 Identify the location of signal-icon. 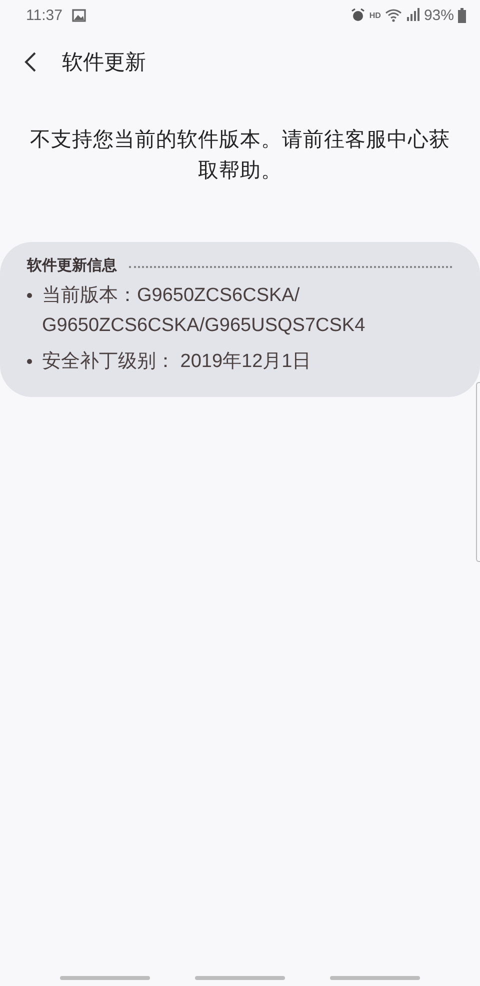
(413, 15).